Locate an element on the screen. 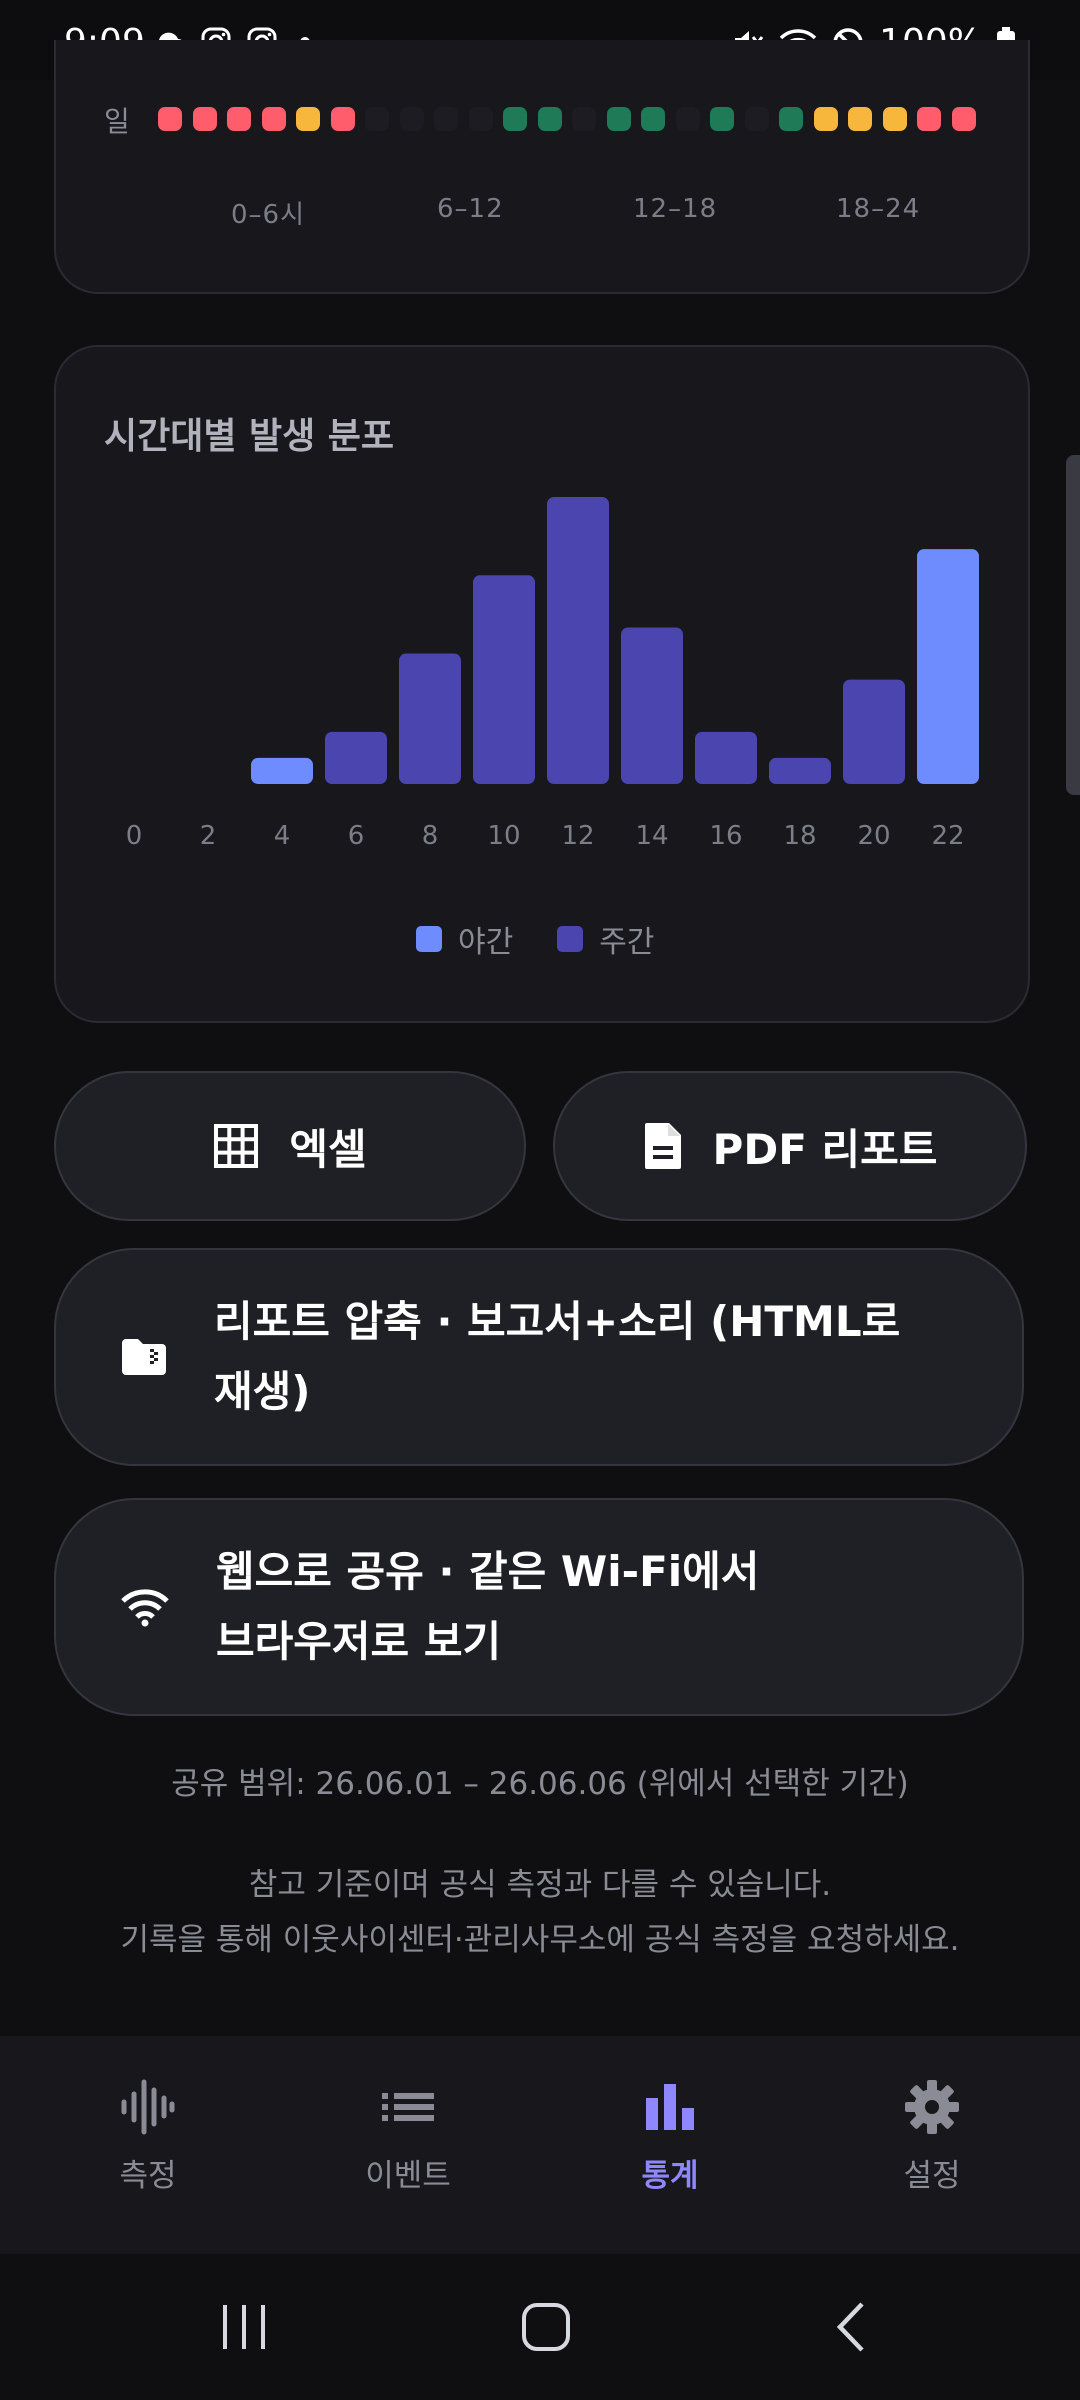 This screenshot has height=2400, width=1080. bar-chart-icon is located at coordinates (670, 2107).